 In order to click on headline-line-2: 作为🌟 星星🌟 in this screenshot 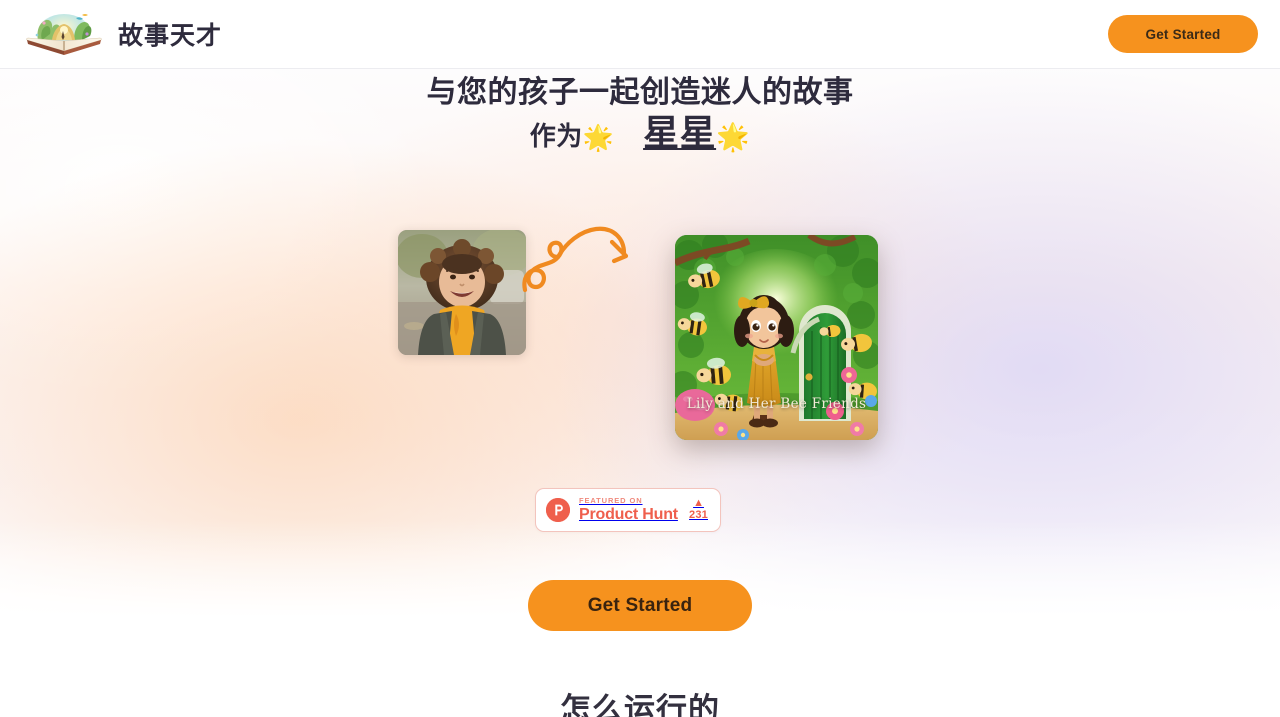, I will do `click(640, 136)`.